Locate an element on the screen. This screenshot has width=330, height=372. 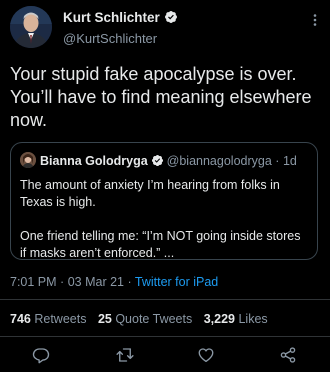
tweet-meta: 7:01 PM · 03 Mar 21 · Twitter for iPad is located at coordinates (114, 282).